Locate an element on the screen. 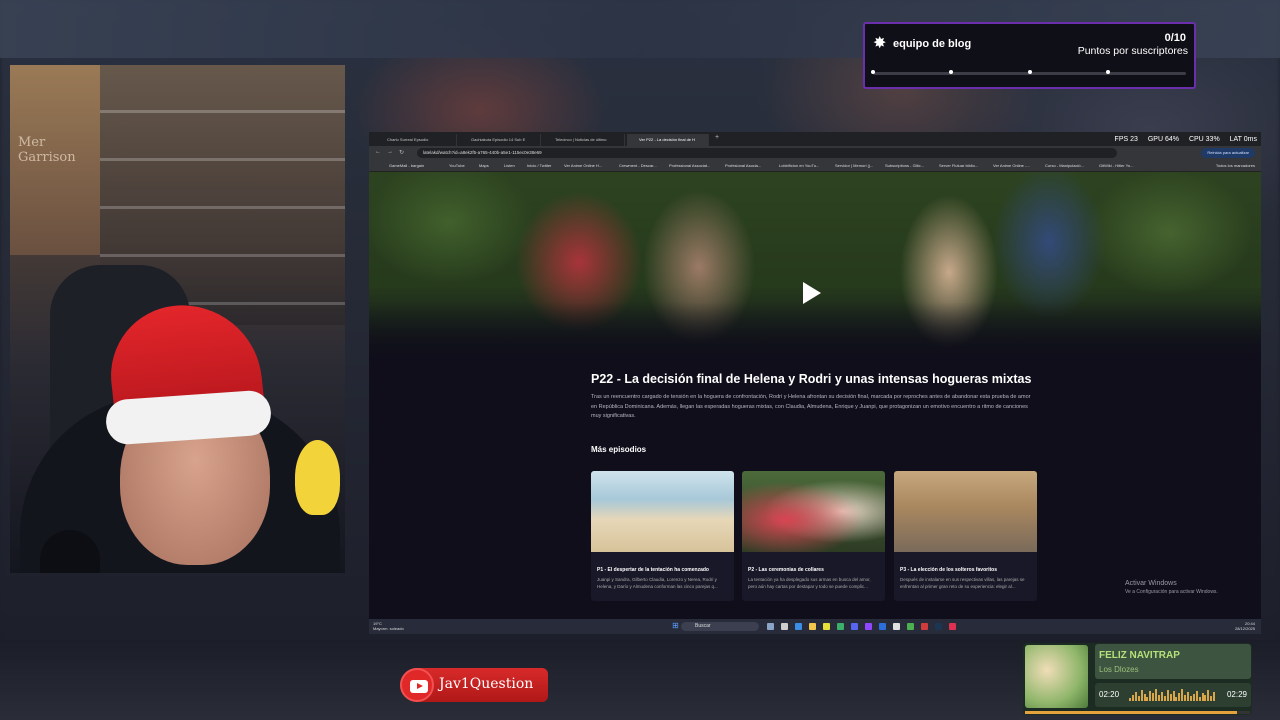  playback-progress-track is located at coordinates (1137, 712).